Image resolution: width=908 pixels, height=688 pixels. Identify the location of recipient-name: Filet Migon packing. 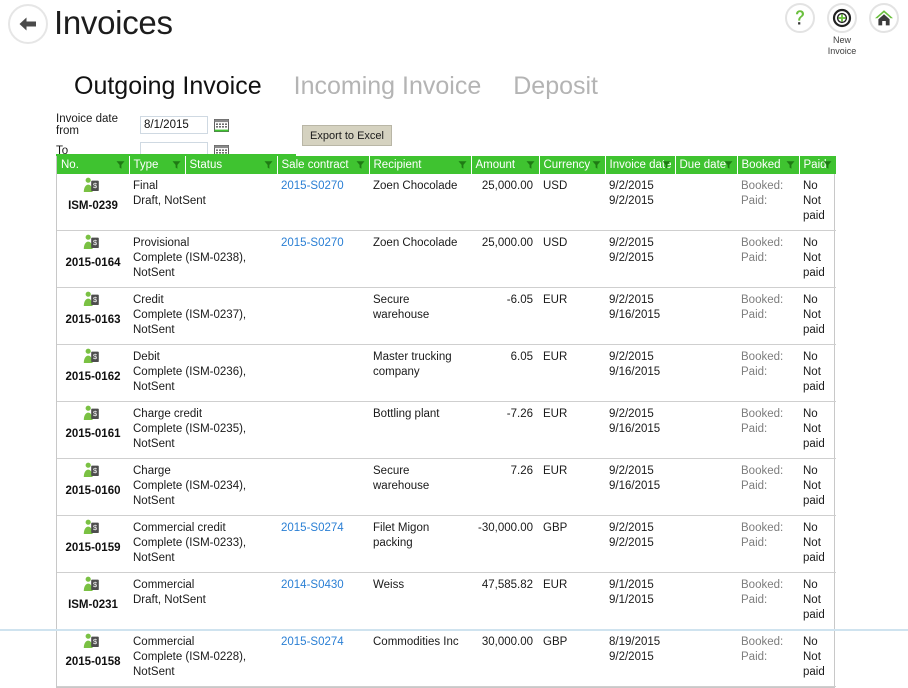
(401, 535).